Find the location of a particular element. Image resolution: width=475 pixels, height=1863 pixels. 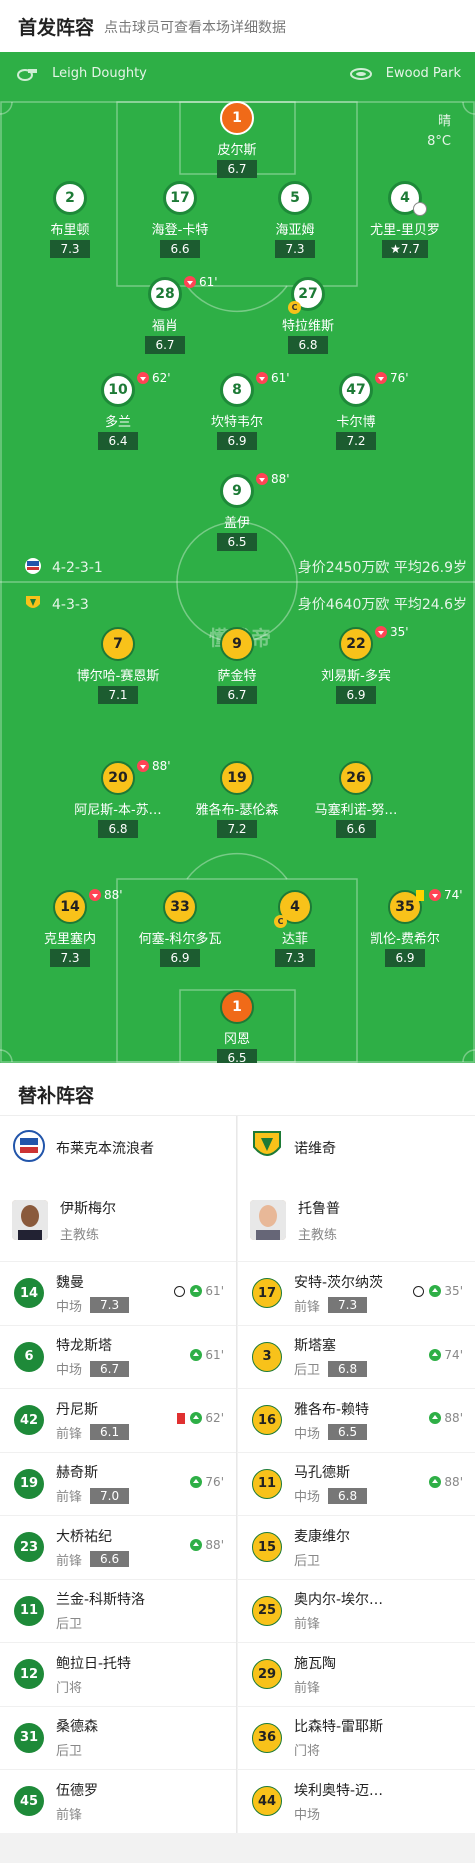

away-sub-4: 11 马孔德斯 中场 6.8 88' is located at coordinates (356, 1483).